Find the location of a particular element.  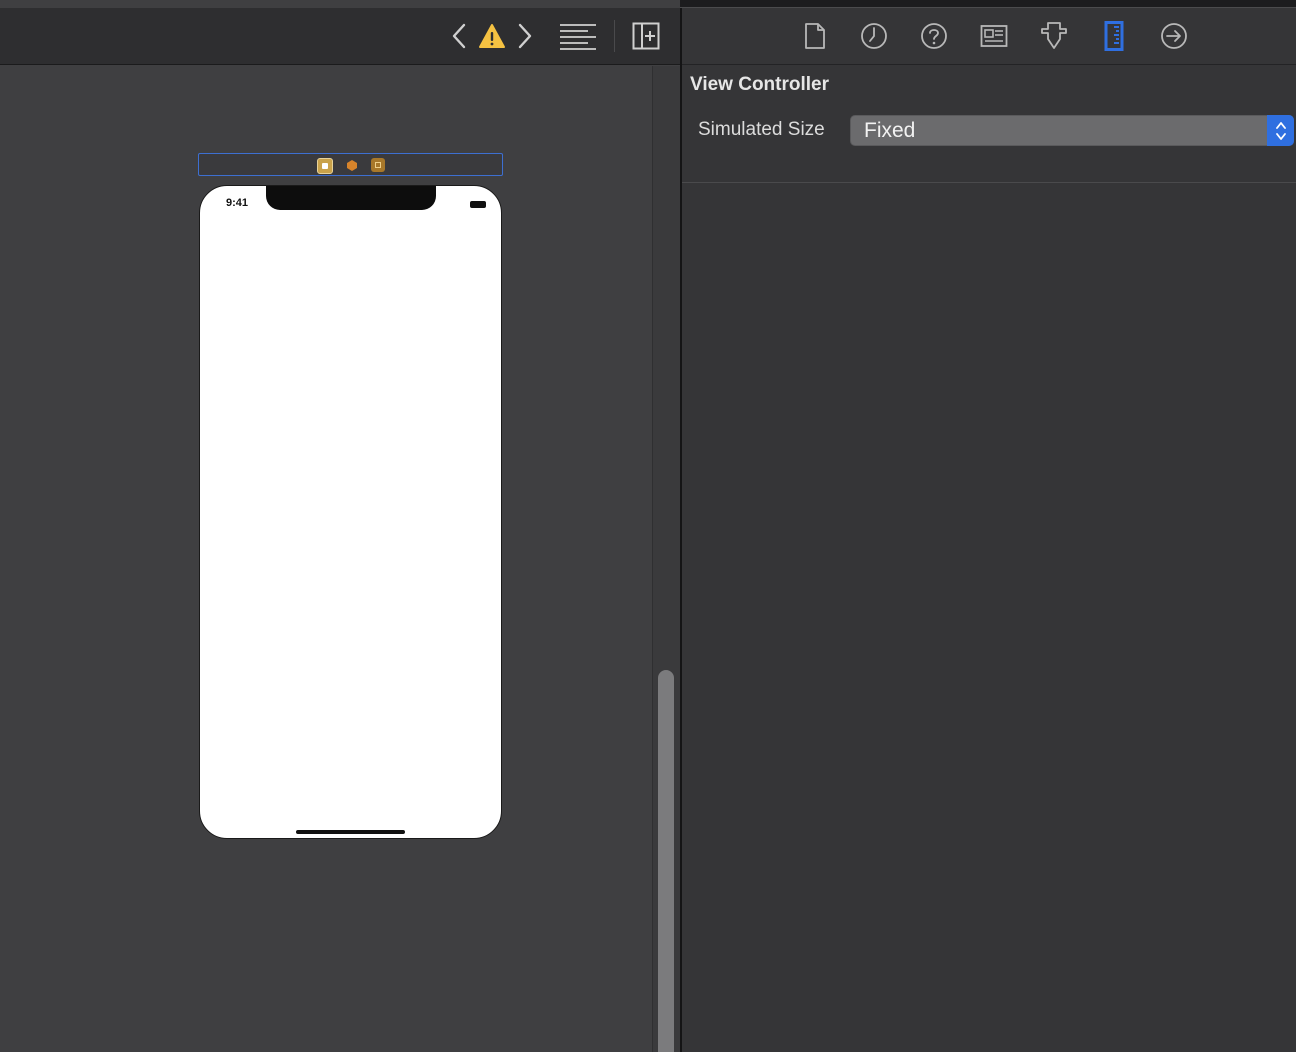

canvas-scrollbar-thumb is located at coordinates (666, 861).